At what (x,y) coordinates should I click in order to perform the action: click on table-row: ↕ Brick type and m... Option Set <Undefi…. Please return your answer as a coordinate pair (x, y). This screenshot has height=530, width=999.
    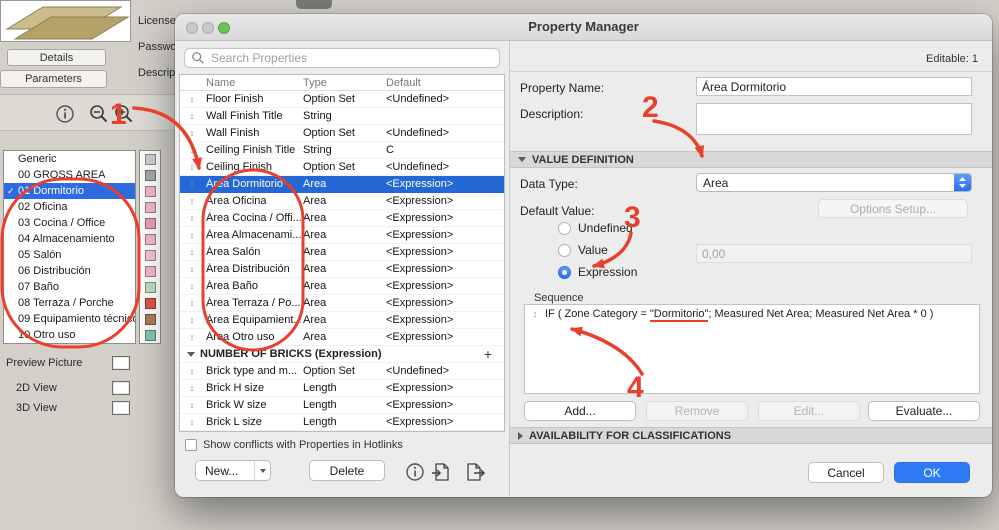
    Looking at the image, I should click on (342, 371).